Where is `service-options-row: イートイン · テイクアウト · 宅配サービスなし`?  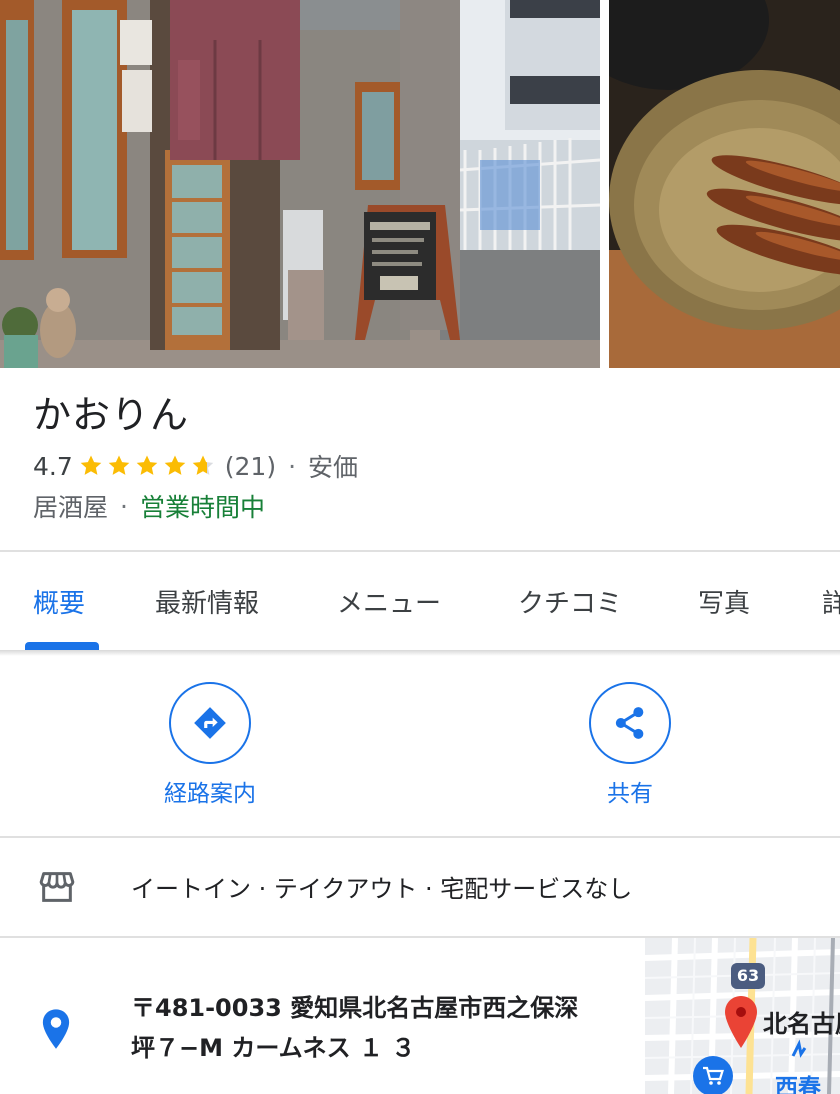 service-options-row: イートイン · テイクアウト · 宅配サービスなし is located at coordinates (420, 887).